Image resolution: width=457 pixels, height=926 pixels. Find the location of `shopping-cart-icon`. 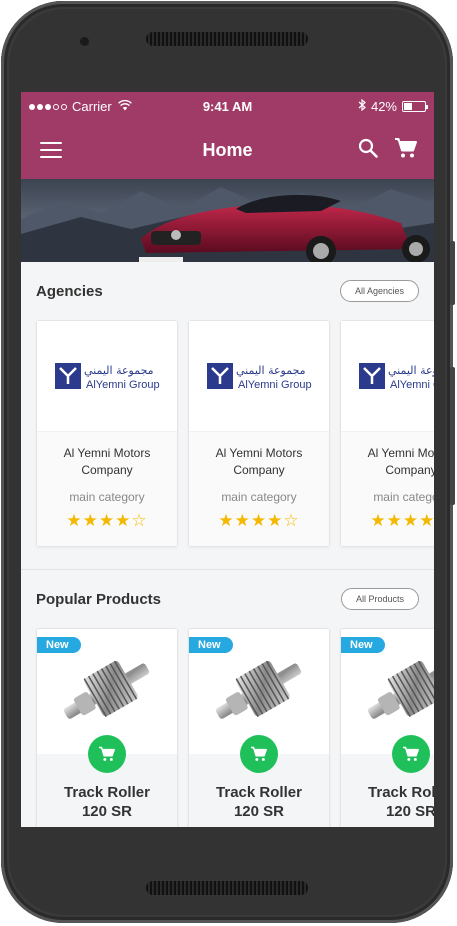

shopping-cart-icon is located at coordinates (406, 150).